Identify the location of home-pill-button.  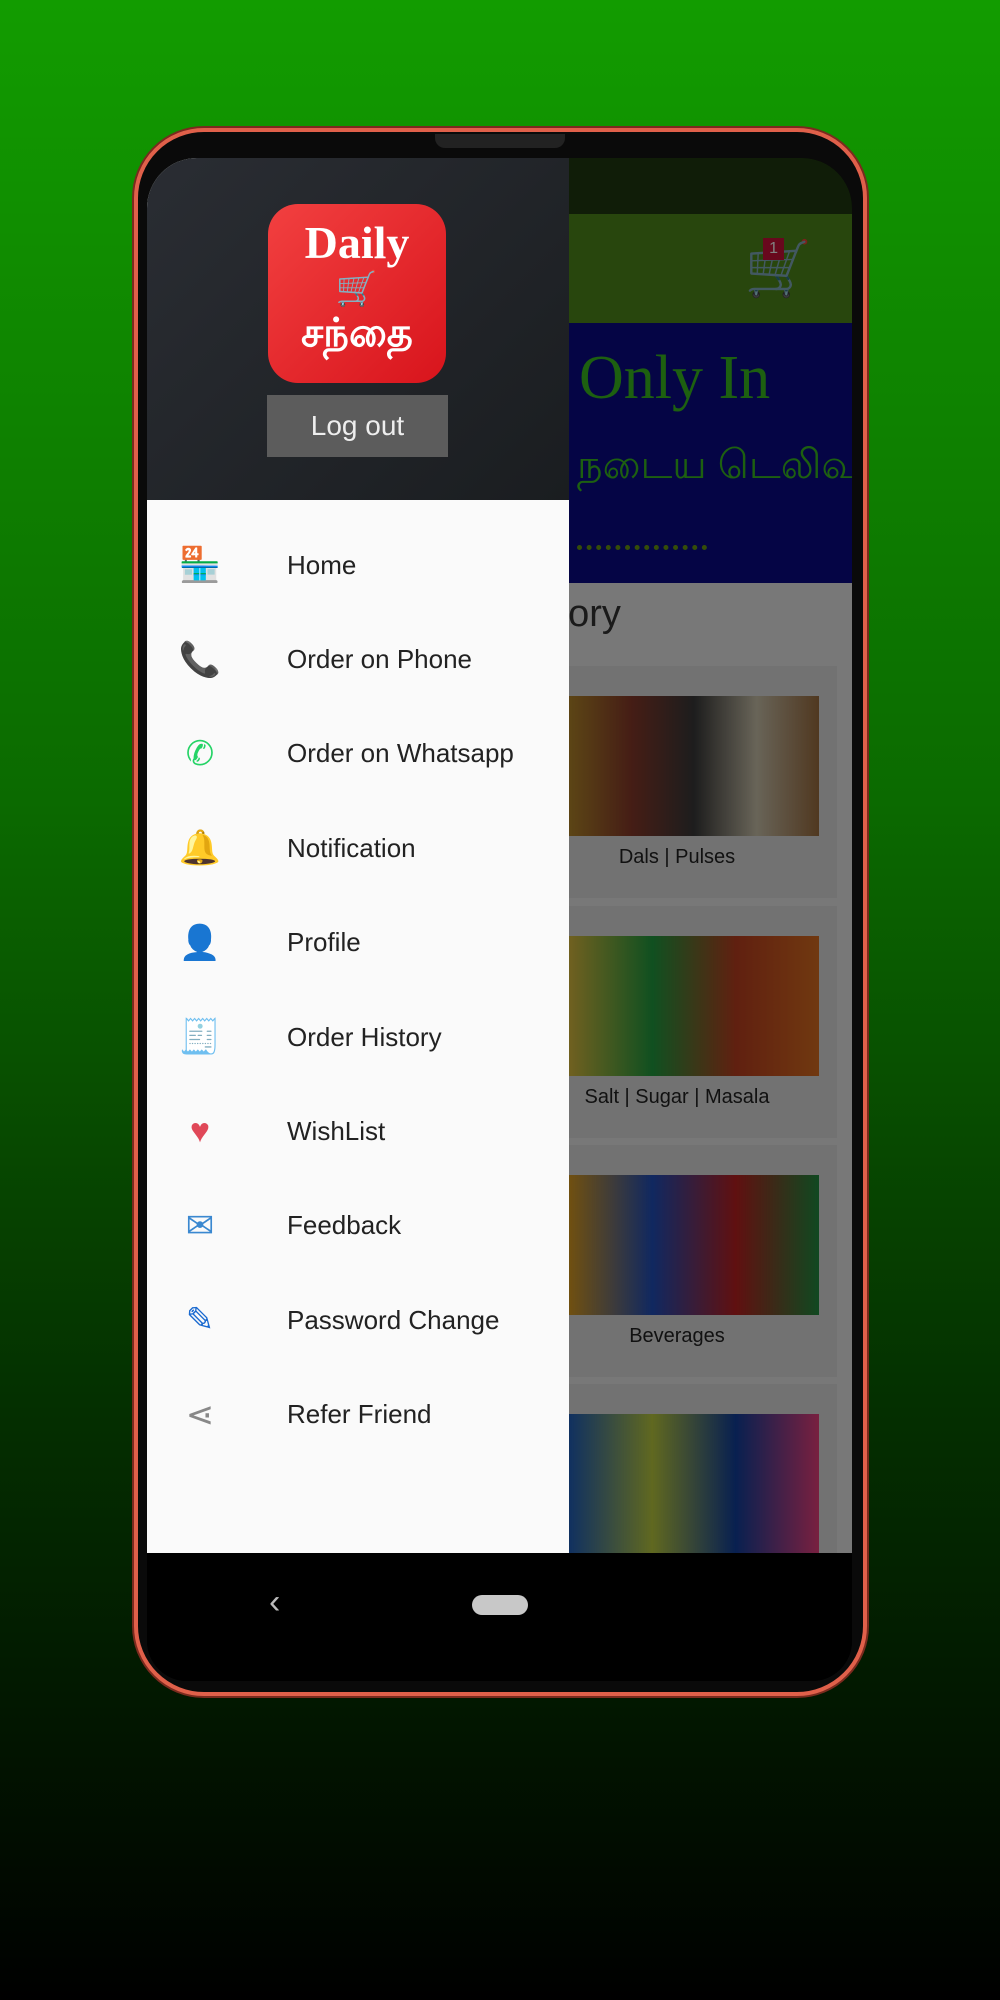
(500, 1605).